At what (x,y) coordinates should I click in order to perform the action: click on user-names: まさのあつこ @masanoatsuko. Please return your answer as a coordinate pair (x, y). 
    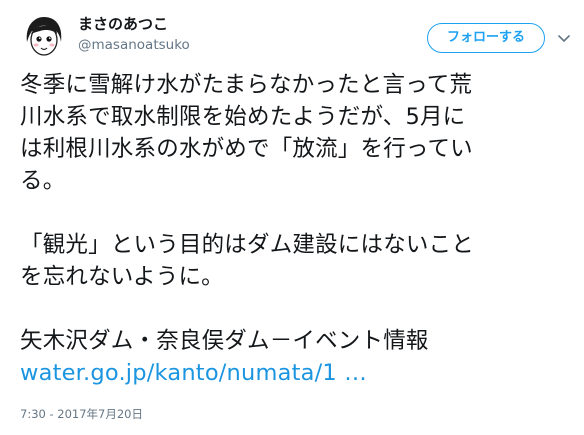
    Looking at the image, I should click on (134, 34).